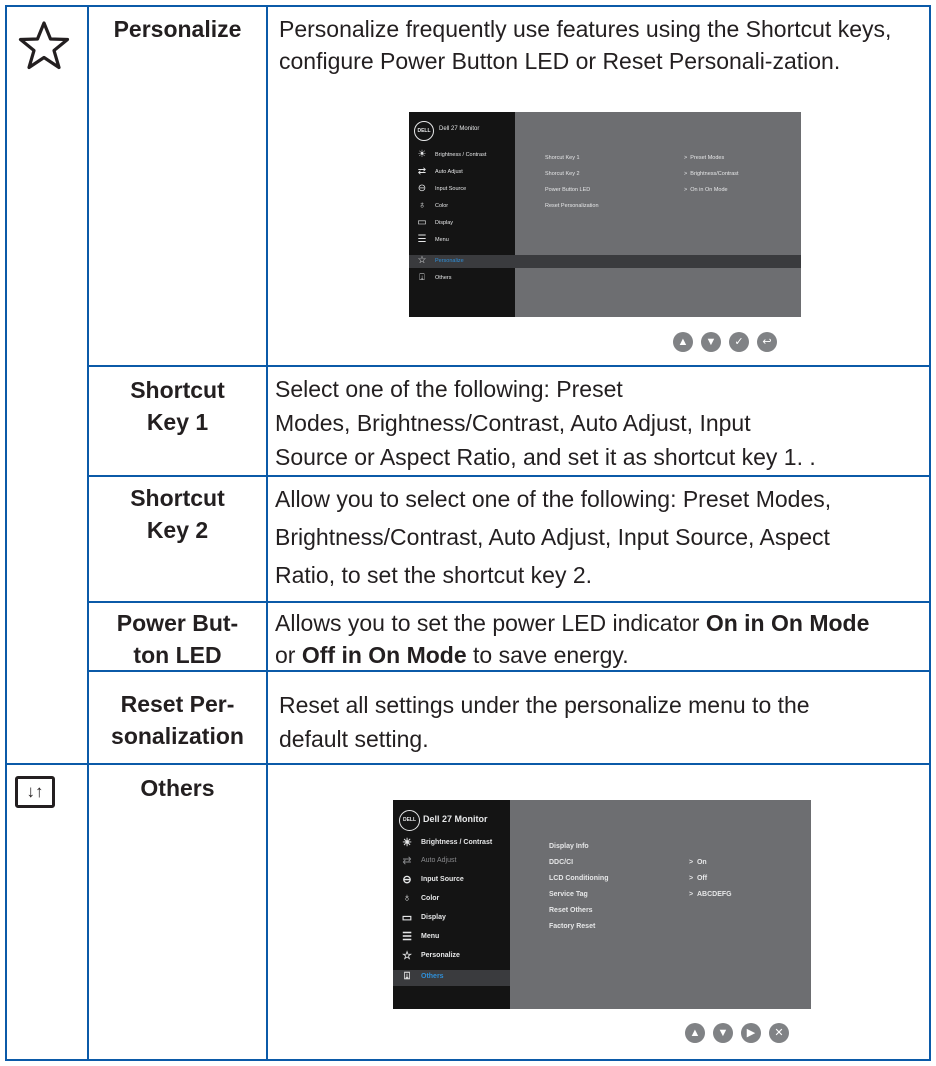 Image resolution: width=936 pixels, height=1066 pixels. I want to click on check-button-icon: ✓, so click(739, 342).